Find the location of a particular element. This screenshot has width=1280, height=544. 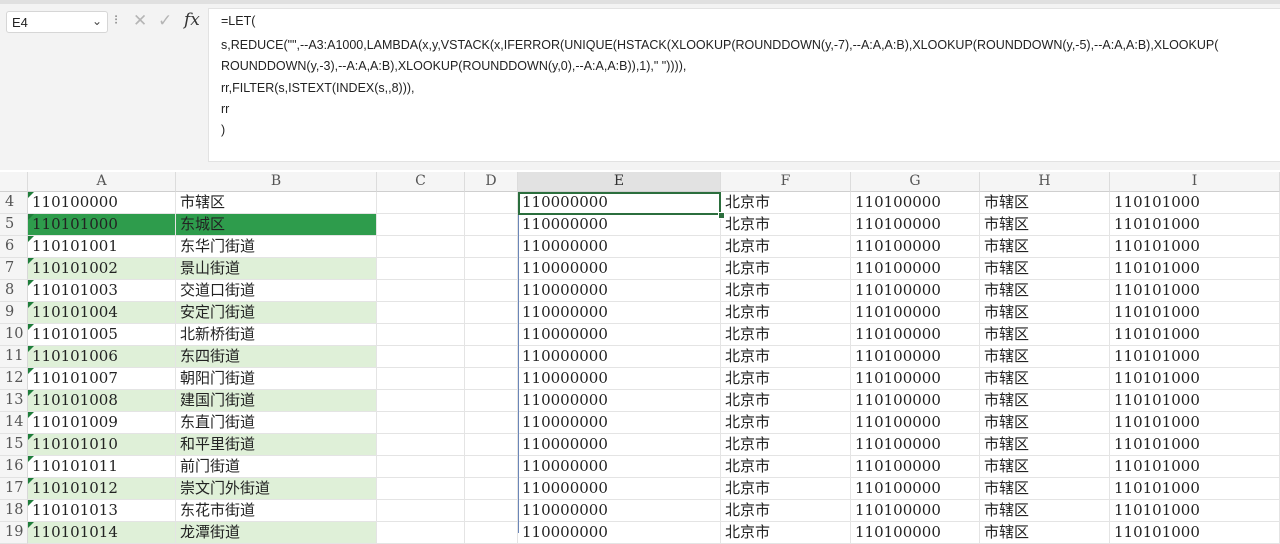

row-header: 19 is located at coordinates (14, 533).